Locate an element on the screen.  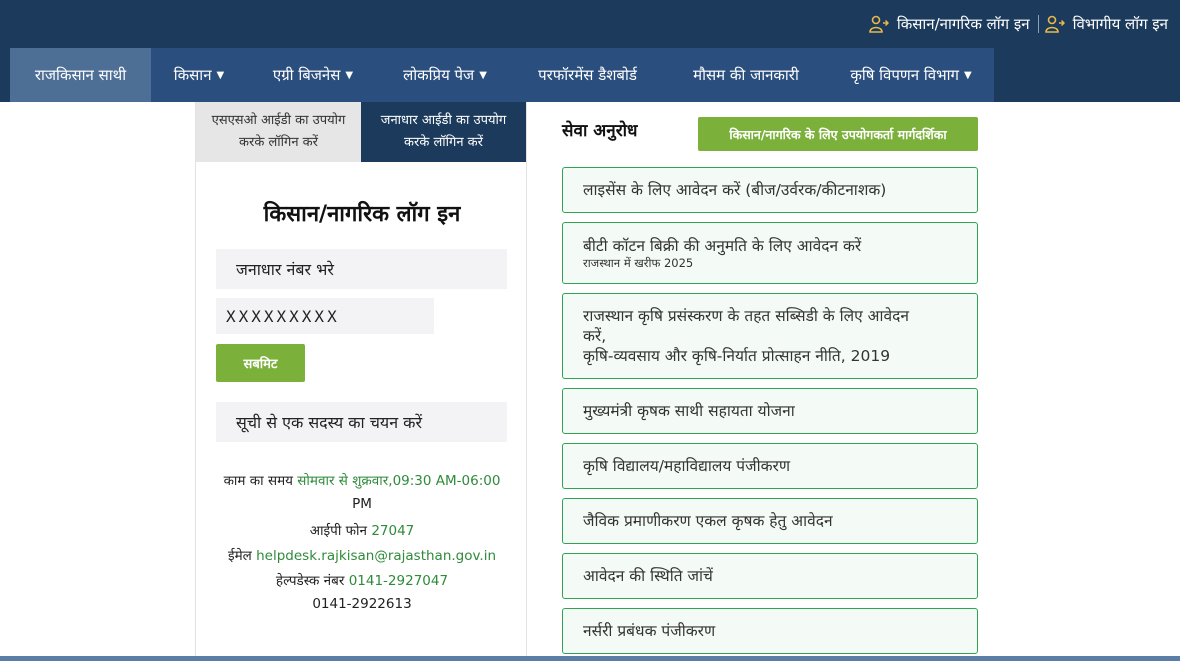
service-subtitle: राजस्थान में खरीफ 2025 is located at coordinates (638, 262).